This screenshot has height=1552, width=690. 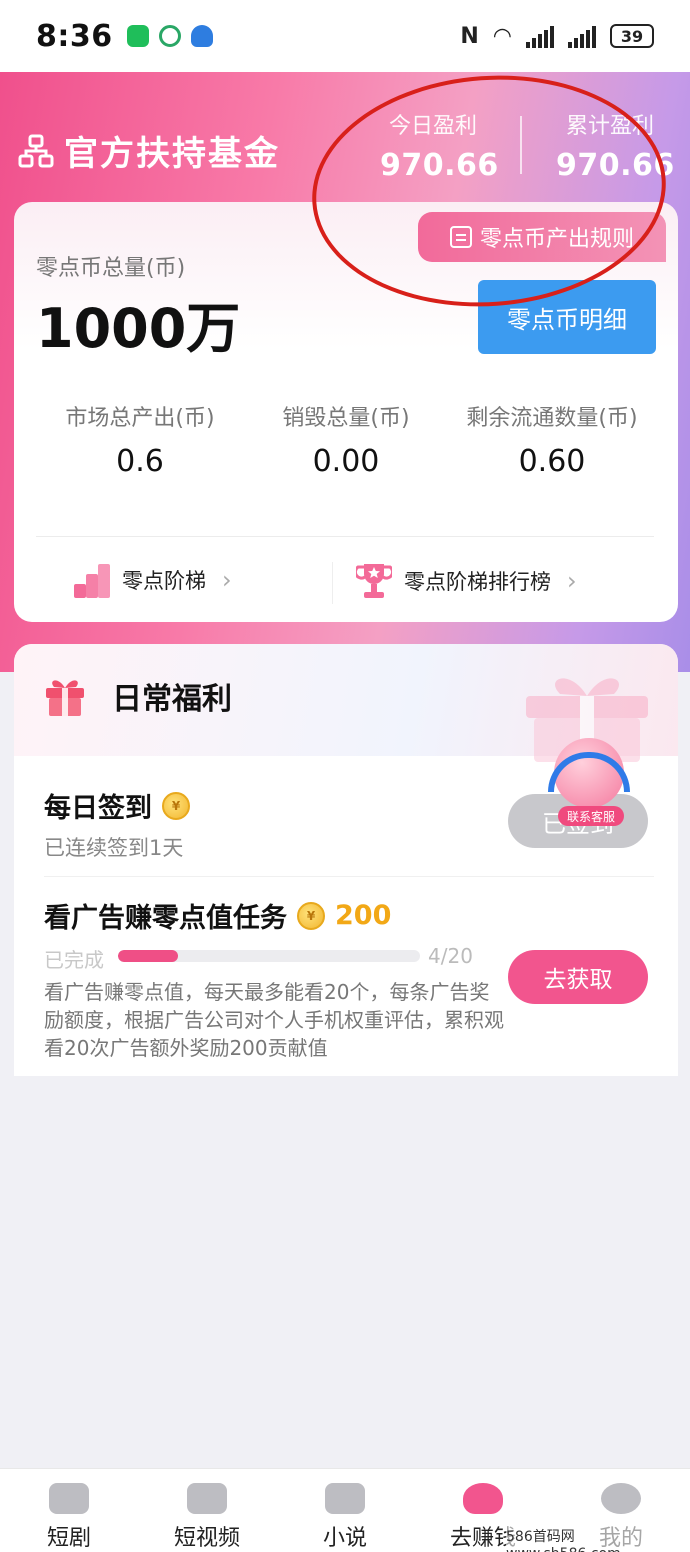 What do you see at coordinates (374, 581) in the screenshot?
I see `trophy-icon` at bounding box center [374, 581].